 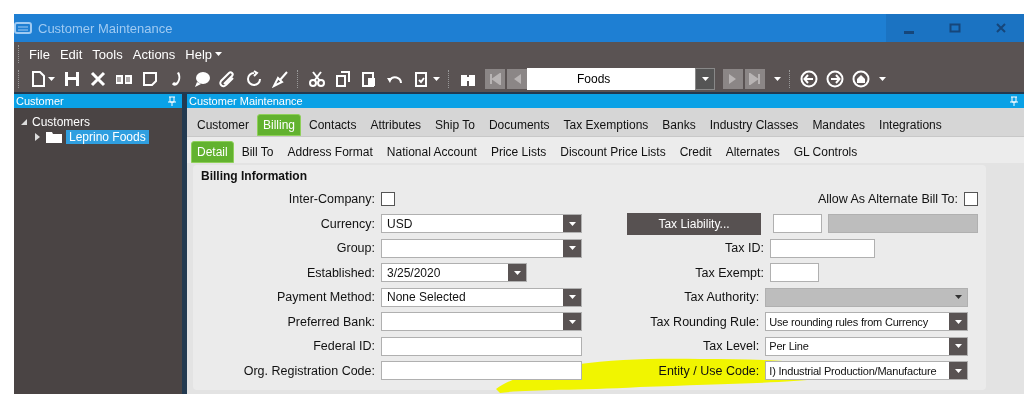 I want to click on tab: National Account, so click(x=431, y=152).